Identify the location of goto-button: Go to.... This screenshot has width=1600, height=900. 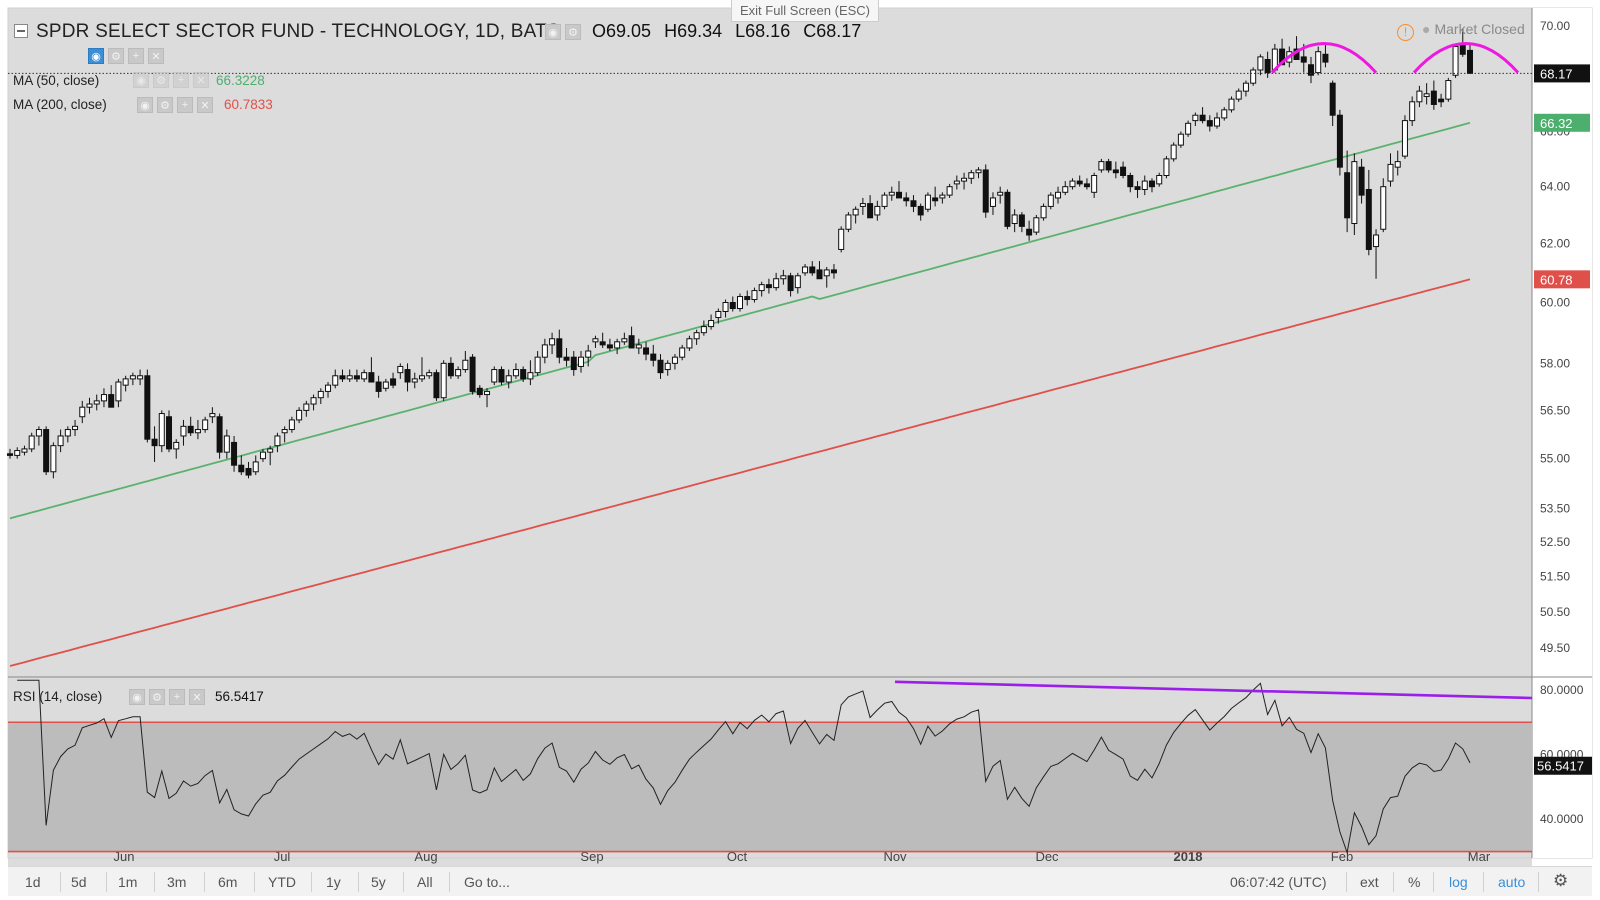
(487, 882).